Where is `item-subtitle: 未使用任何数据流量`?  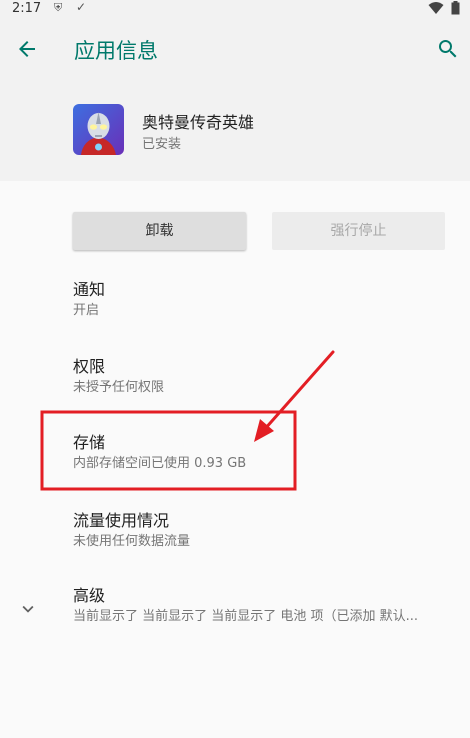 item-subtitle: 未使用任何数据流量 is located at coordinates (132, 541).